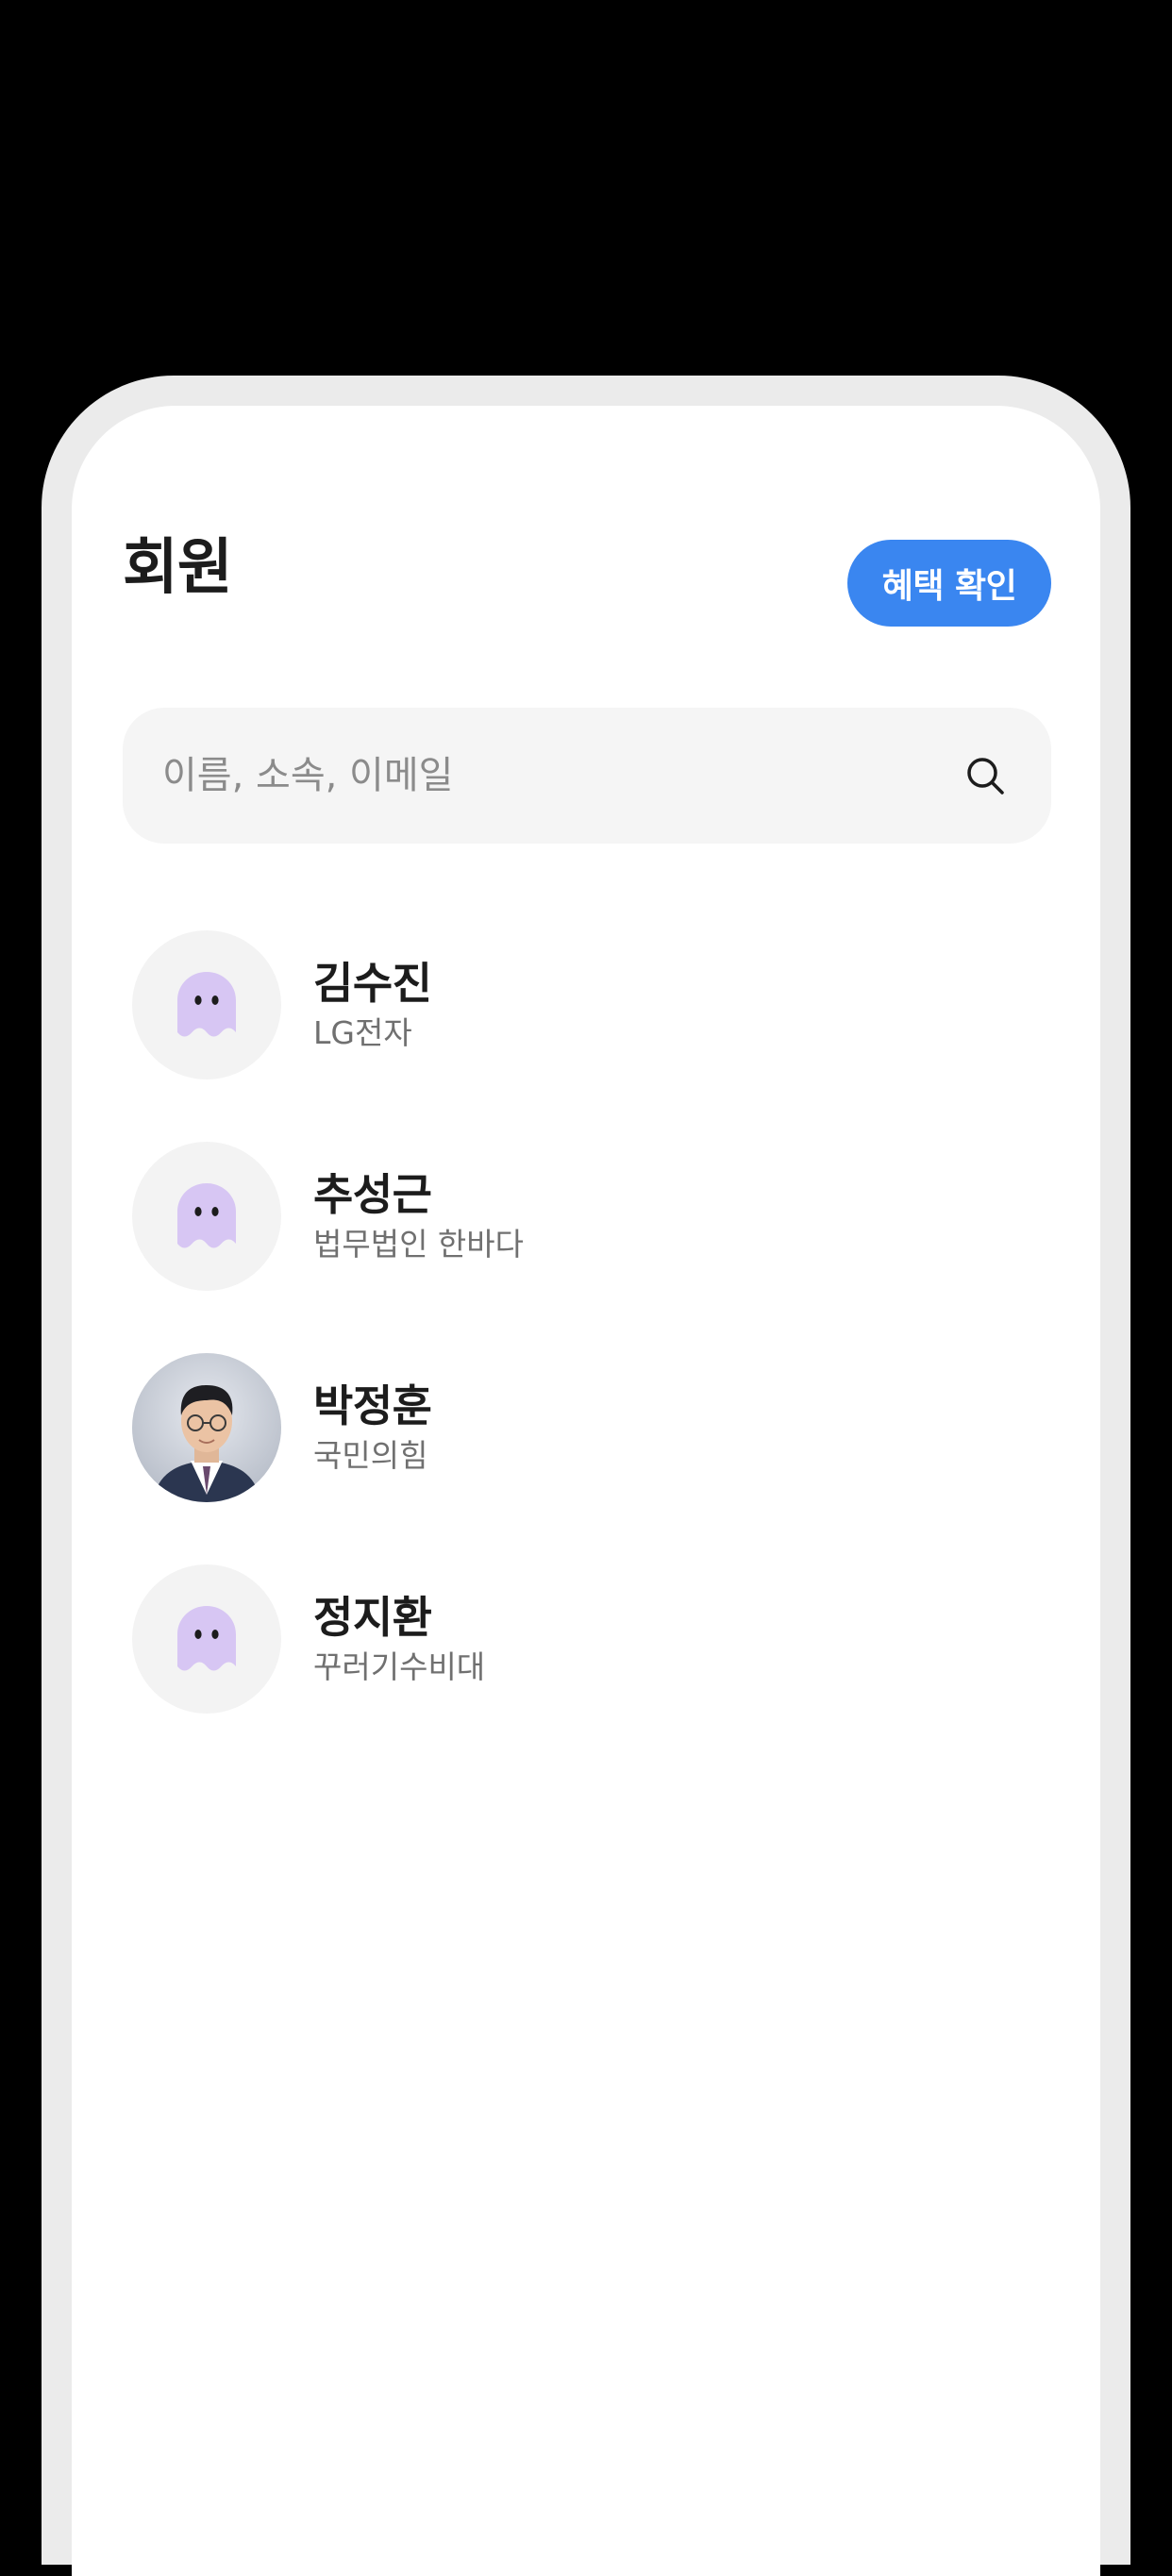  Describe the element at coordinates (362, 1032) in the screenshot. I see `member-organization: LG전자` at that location.